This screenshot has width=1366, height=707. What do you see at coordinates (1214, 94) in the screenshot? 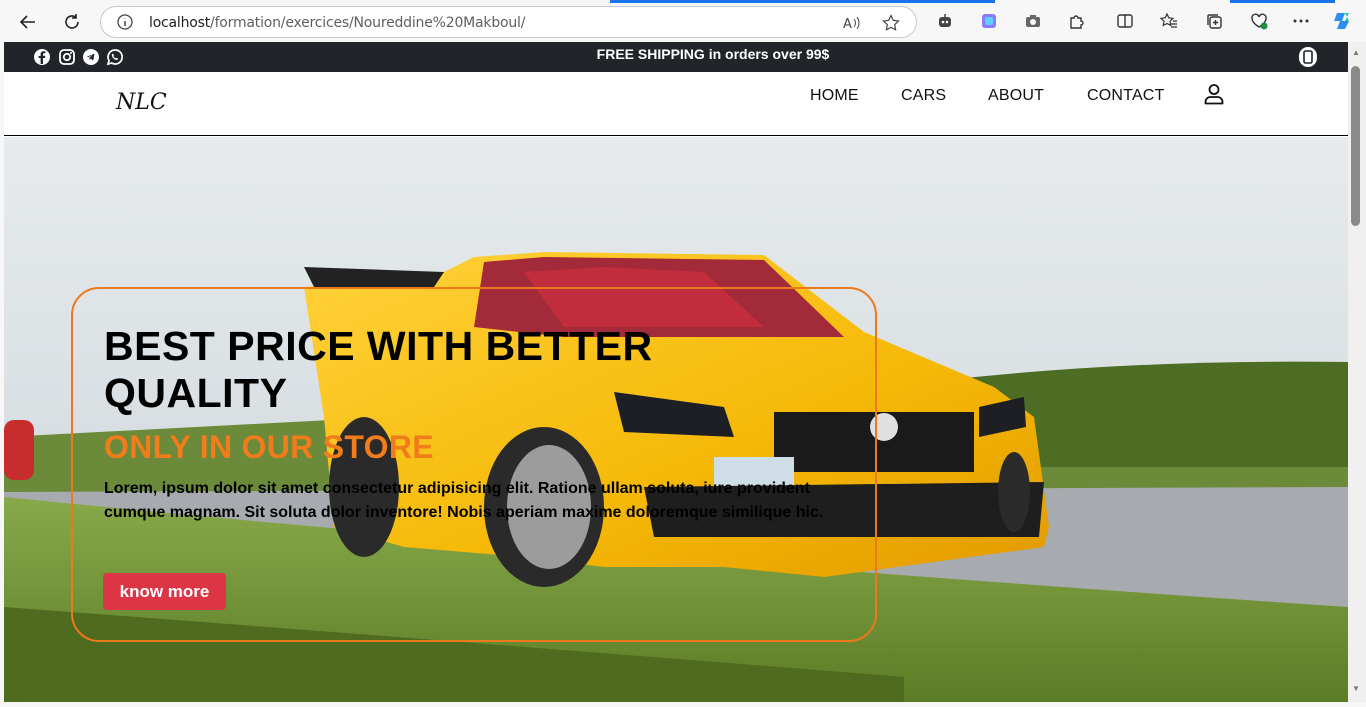
I see `user-icon` at bounding box center [1214, 94].